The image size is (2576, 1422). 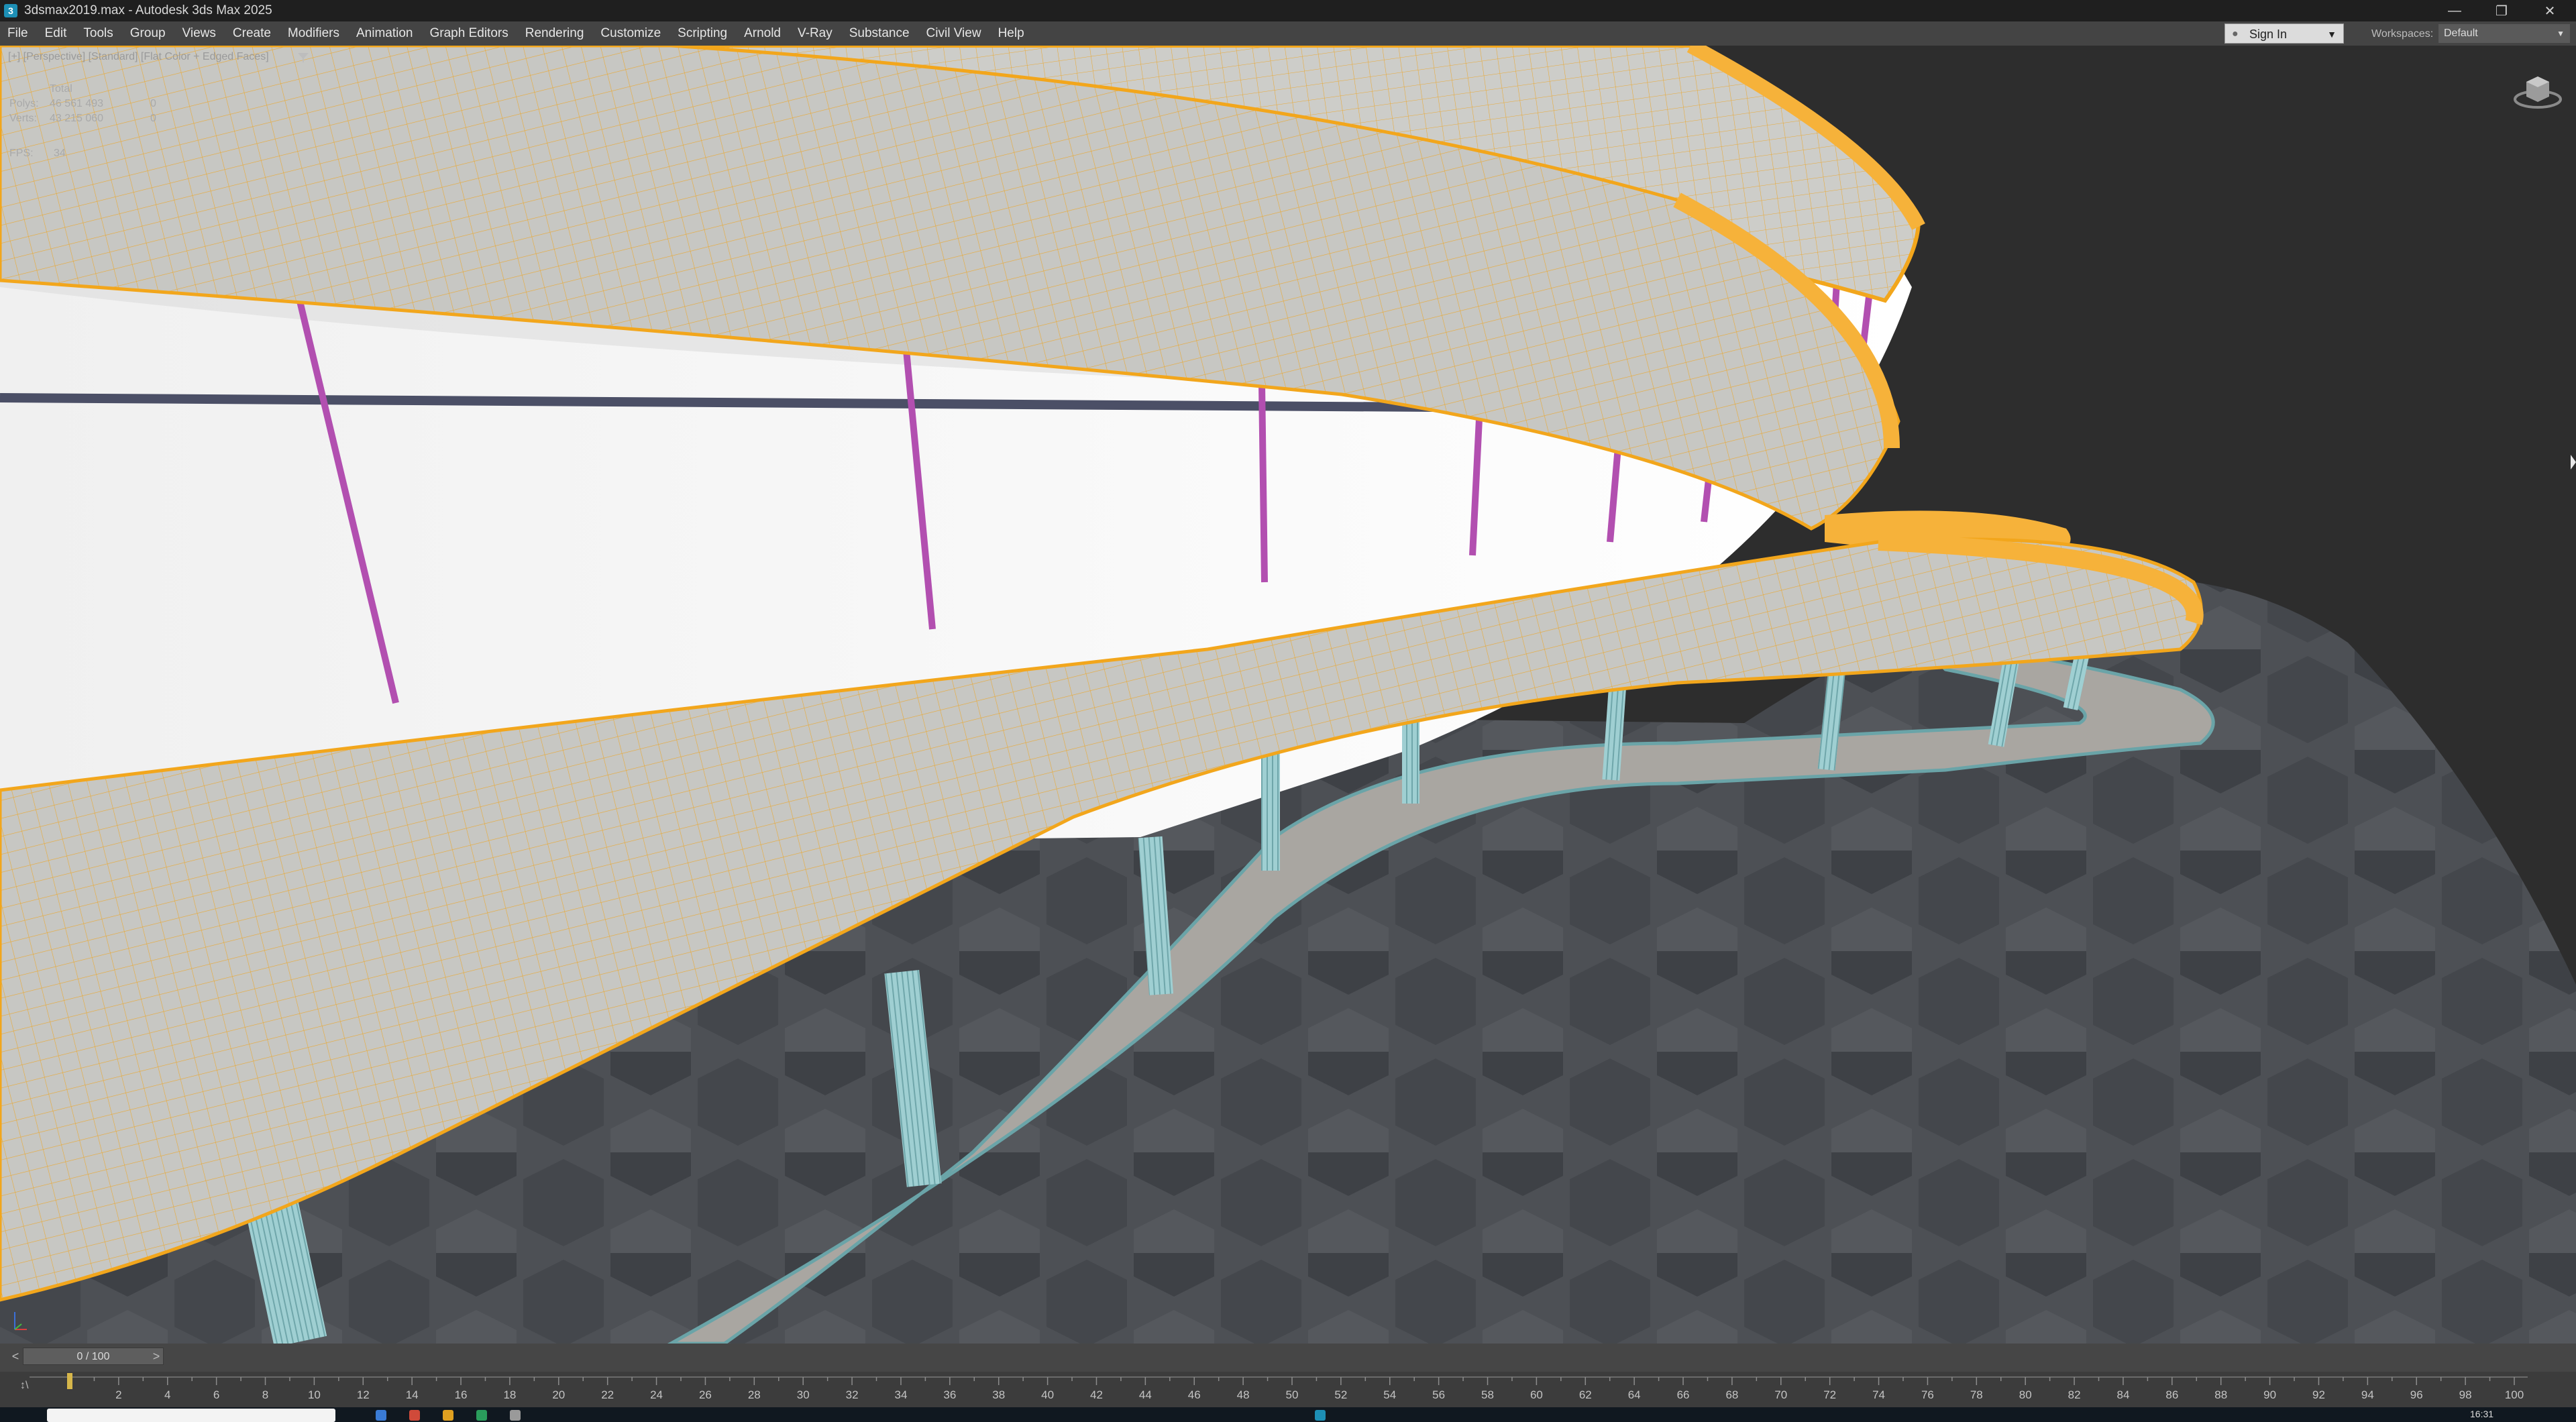 What do you see at coordinates (1634, 1395) in the screenshot?
I see `ruler-tick-label: 64` at bounding box center [1634, 1395].